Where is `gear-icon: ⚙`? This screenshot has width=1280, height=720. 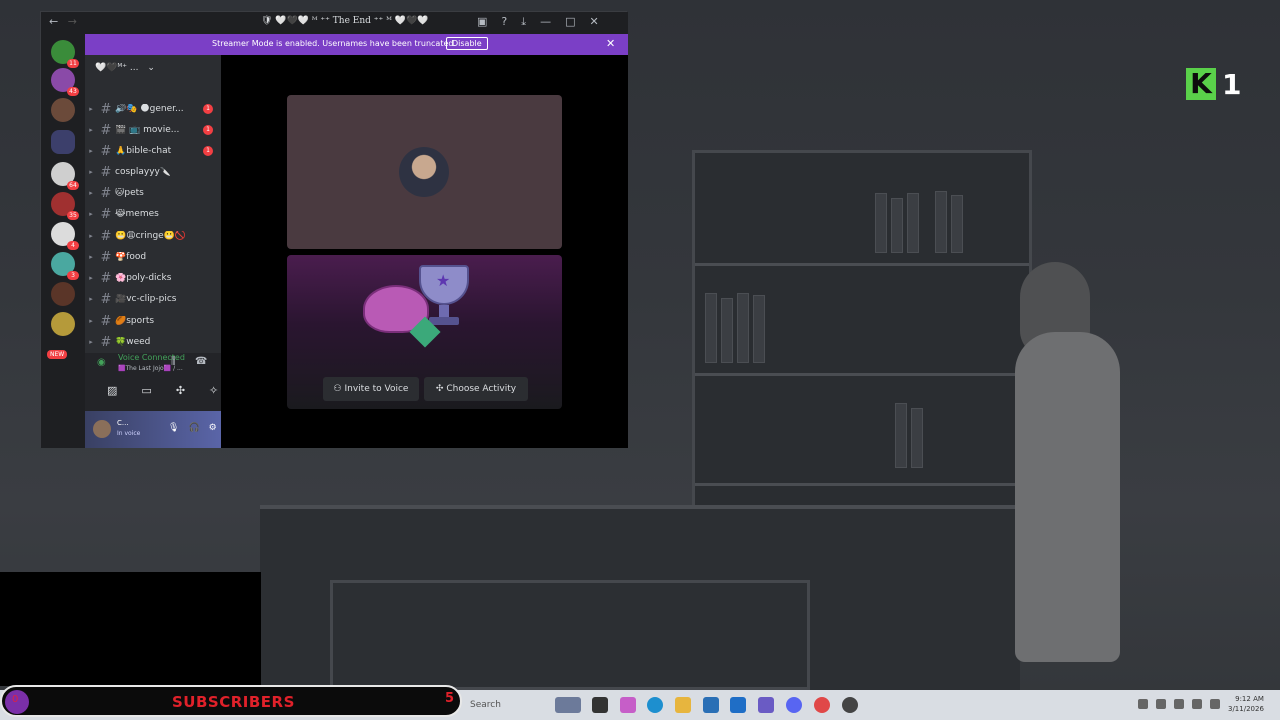 gear-icon: ⚙ is located at coordinates (213, 428).